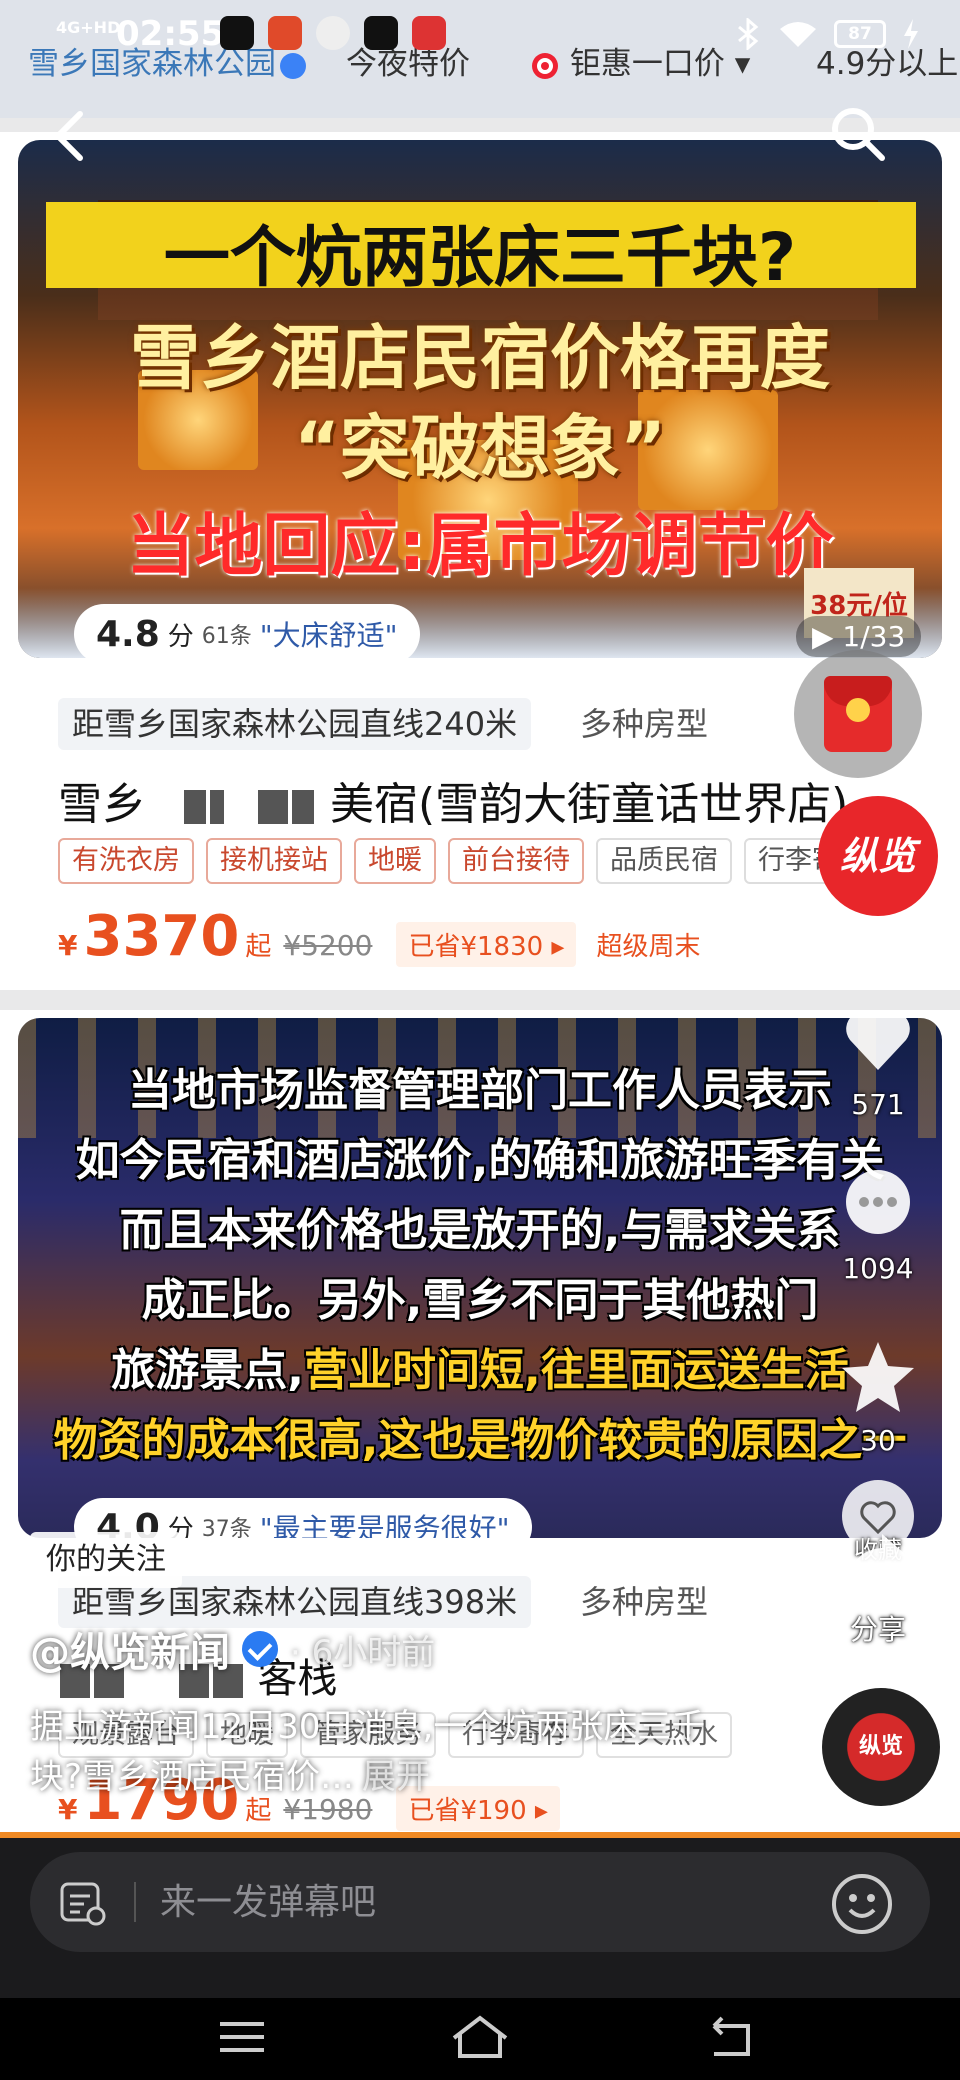 This screenshot has width=960, height=2080. I want to click on charging-icon, so click(911, 34).